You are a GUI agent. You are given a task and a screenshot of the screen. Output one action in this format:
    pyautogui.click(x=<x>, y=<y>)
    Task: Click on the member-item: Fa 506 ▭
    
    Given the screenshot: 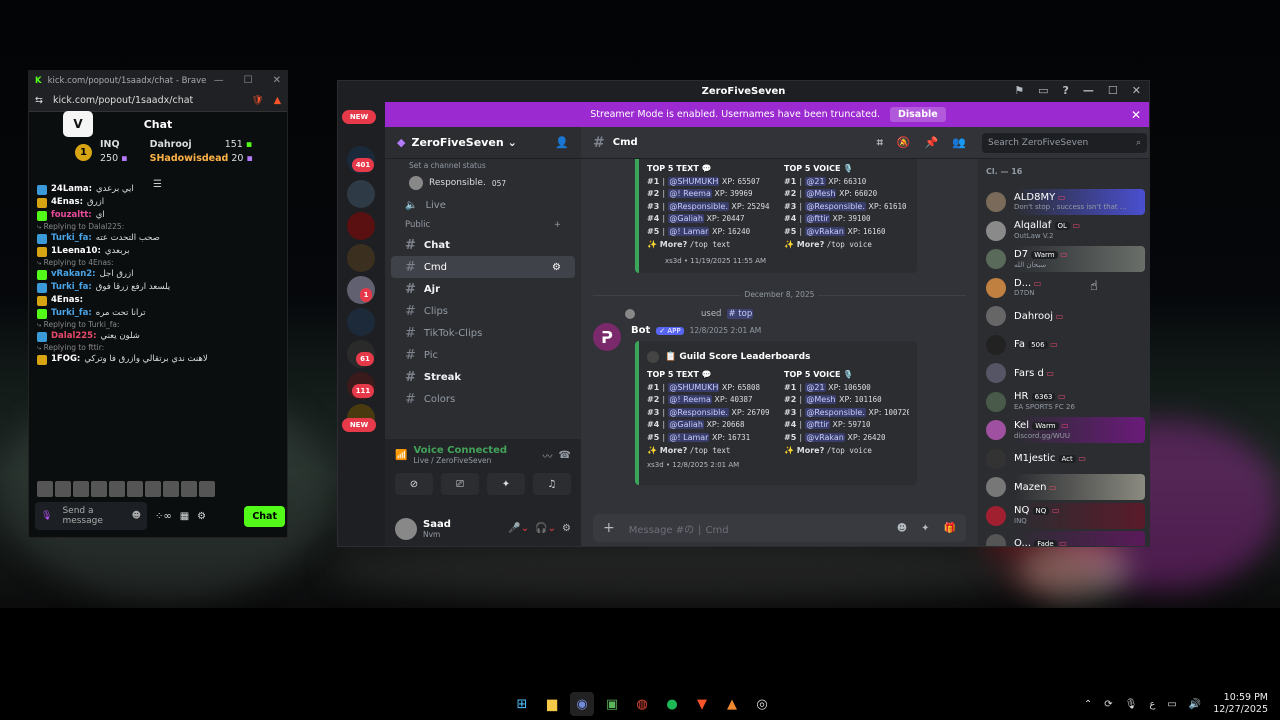 What is the action you would take?
    pyautogui.click(x=1063, y=345)
    